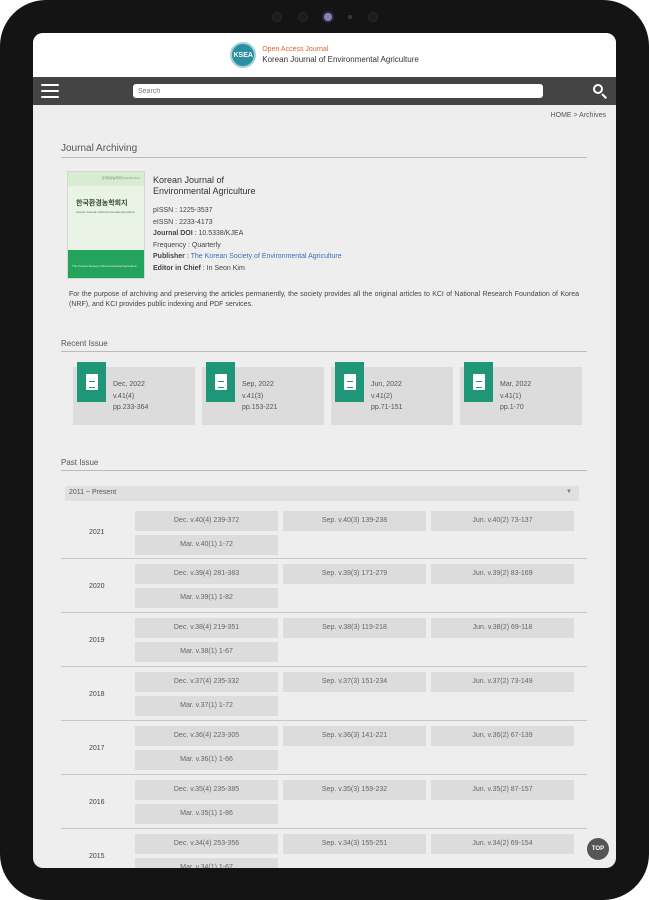 The height and width of the screenshot is (900, 649). I want to click on year-label: 2021, so click(97, 532).